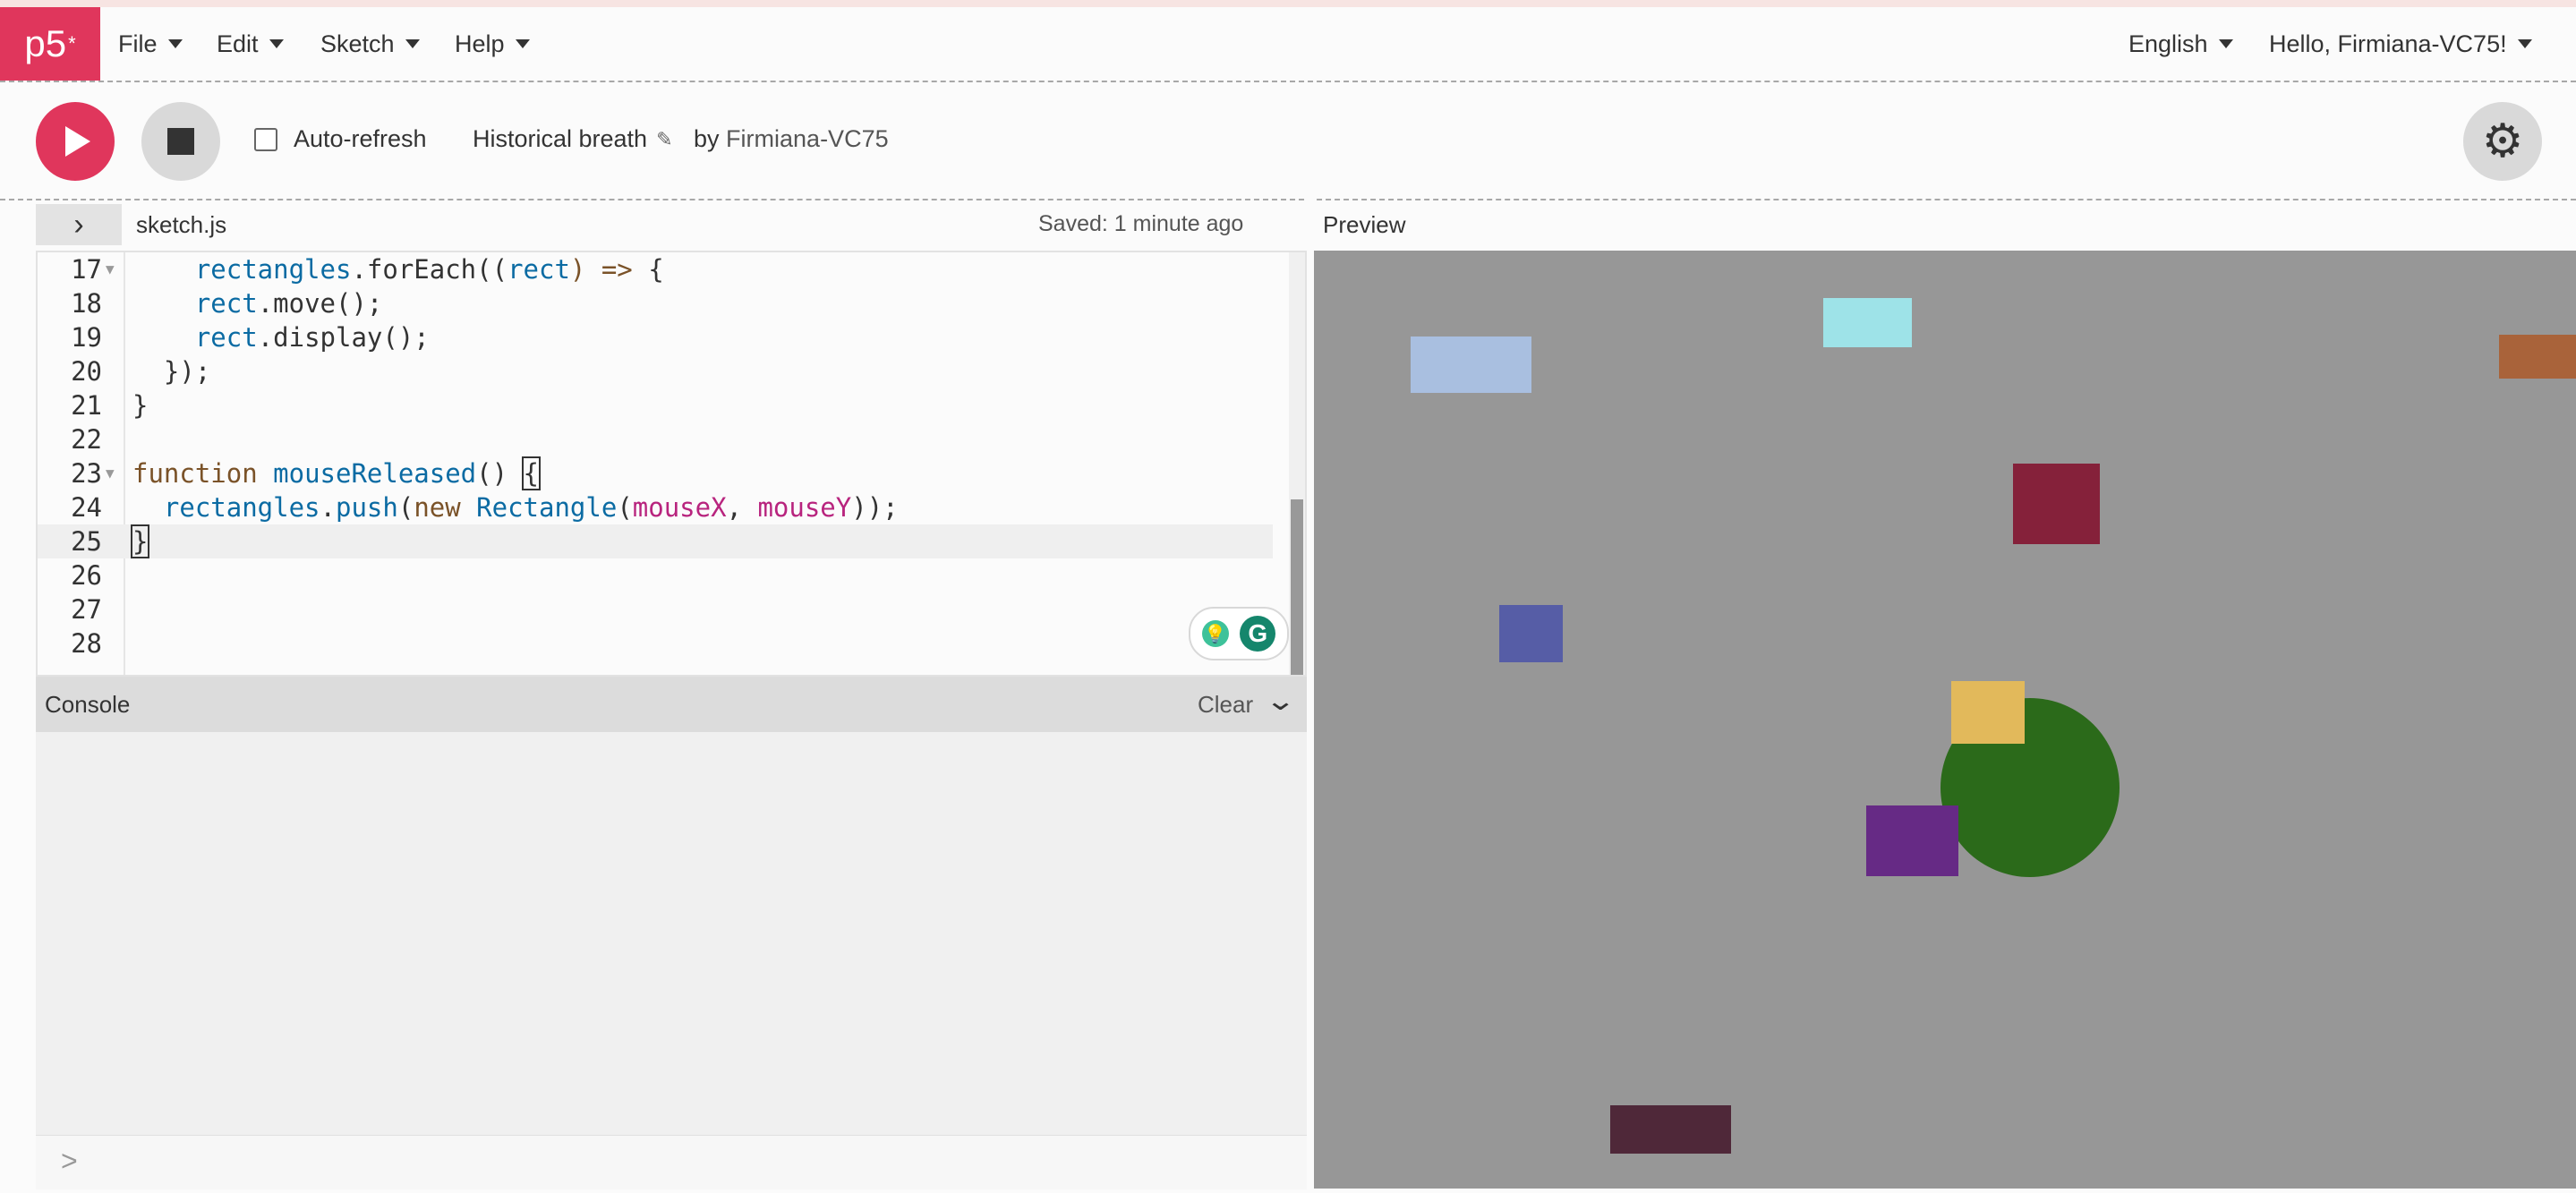 This screenshot has width=2576, height=1193. Describe the element at coordinates (1531, 633) in the screenshot. I see `rect-indigo` at that location.